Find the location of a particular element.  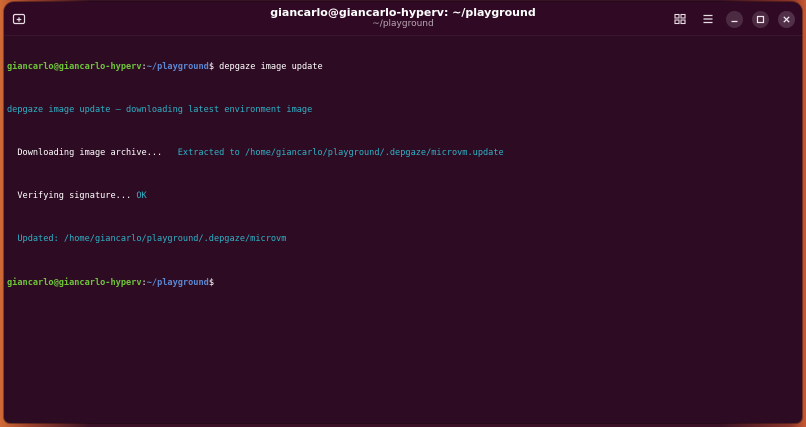

minimize-icon is located at coordinates (734, 21).